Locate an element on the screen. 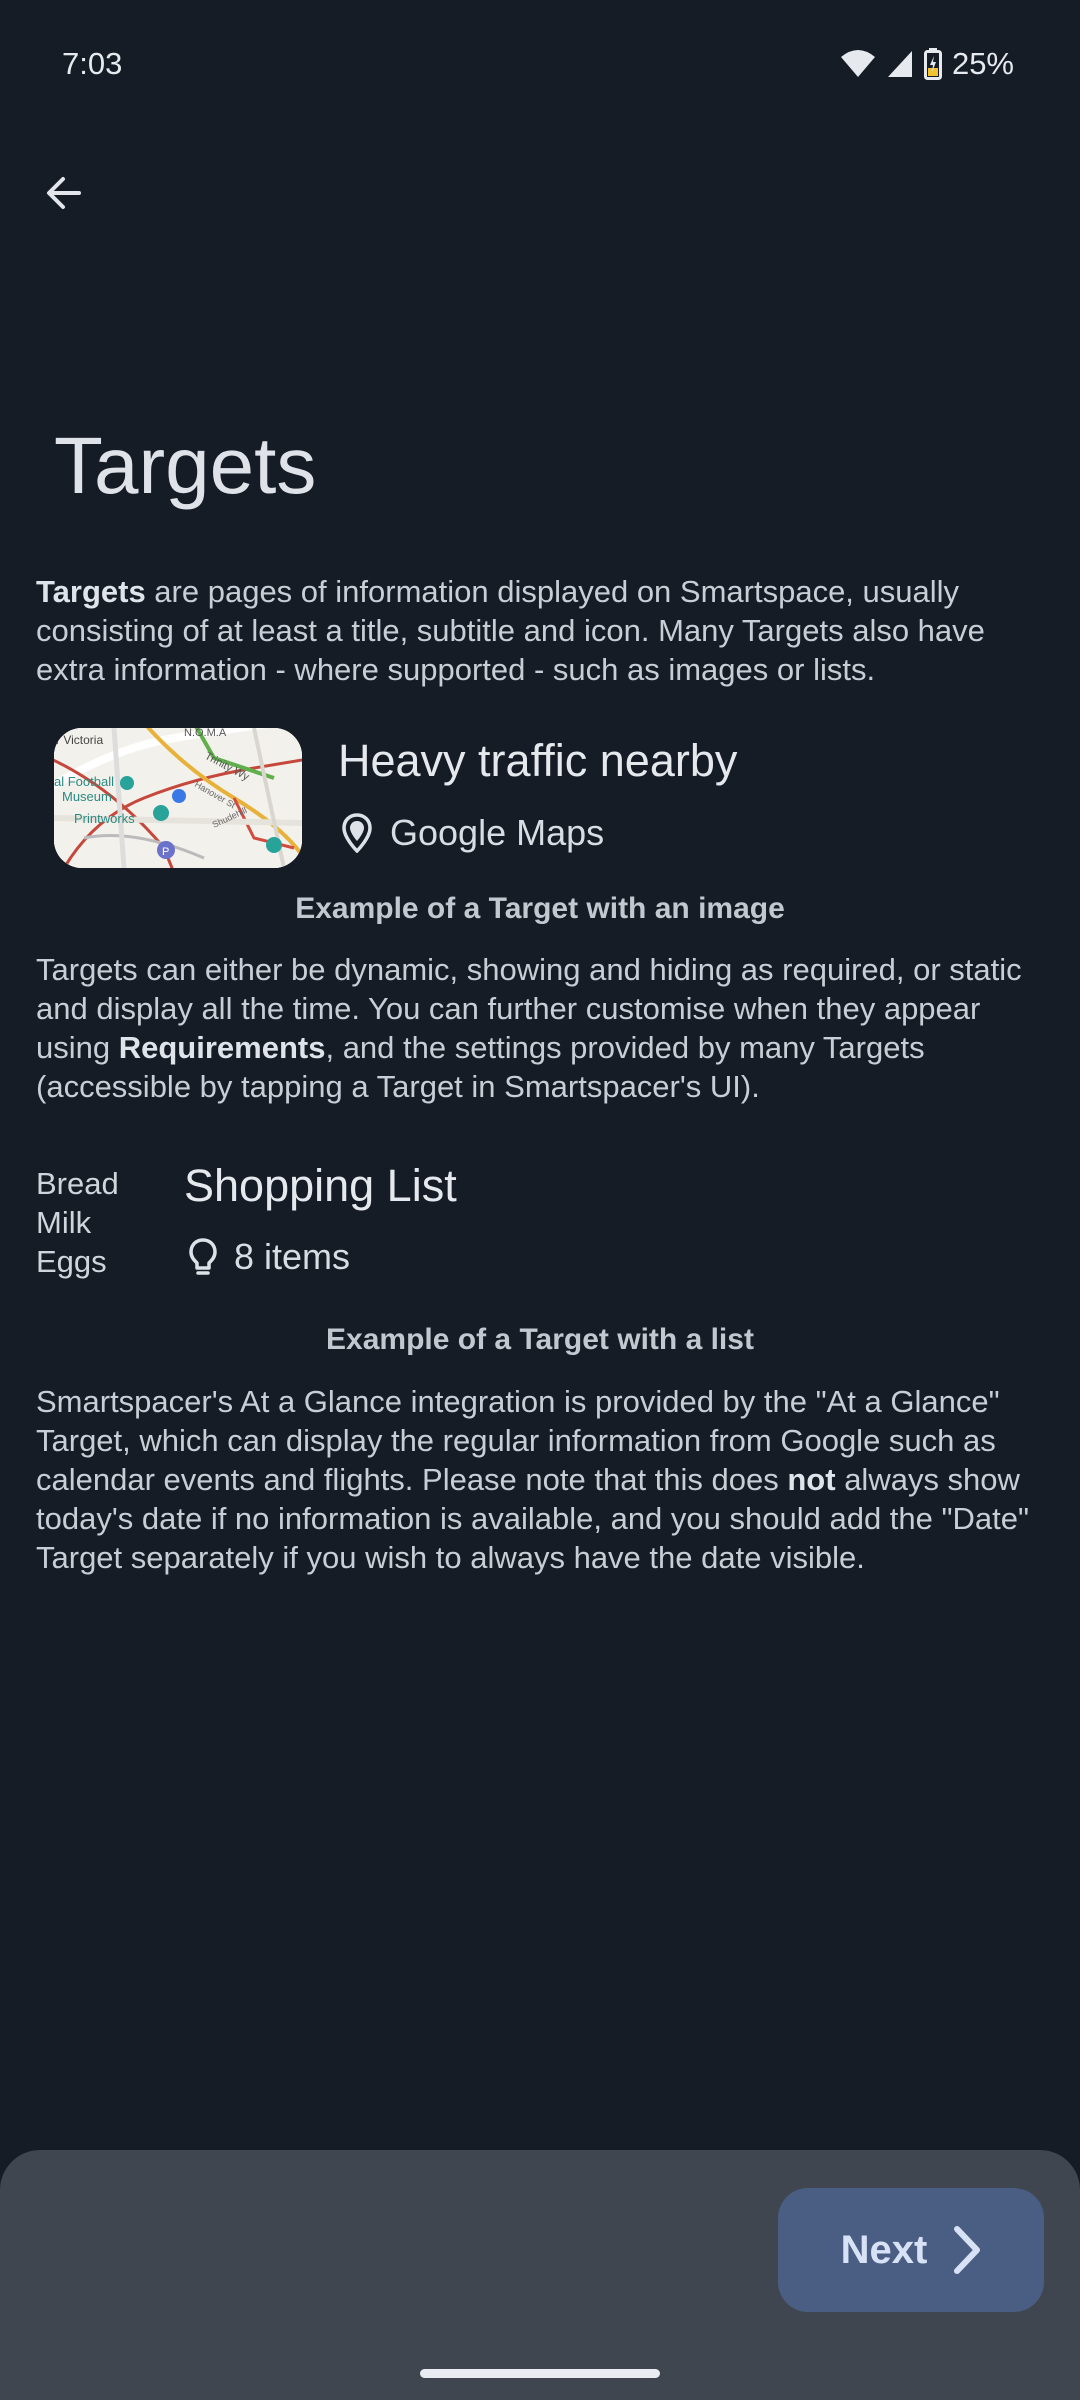 This screenshot has width=1080, height=2400. map-label-roma: N.O.M.A is located at coordinates (205, 733).